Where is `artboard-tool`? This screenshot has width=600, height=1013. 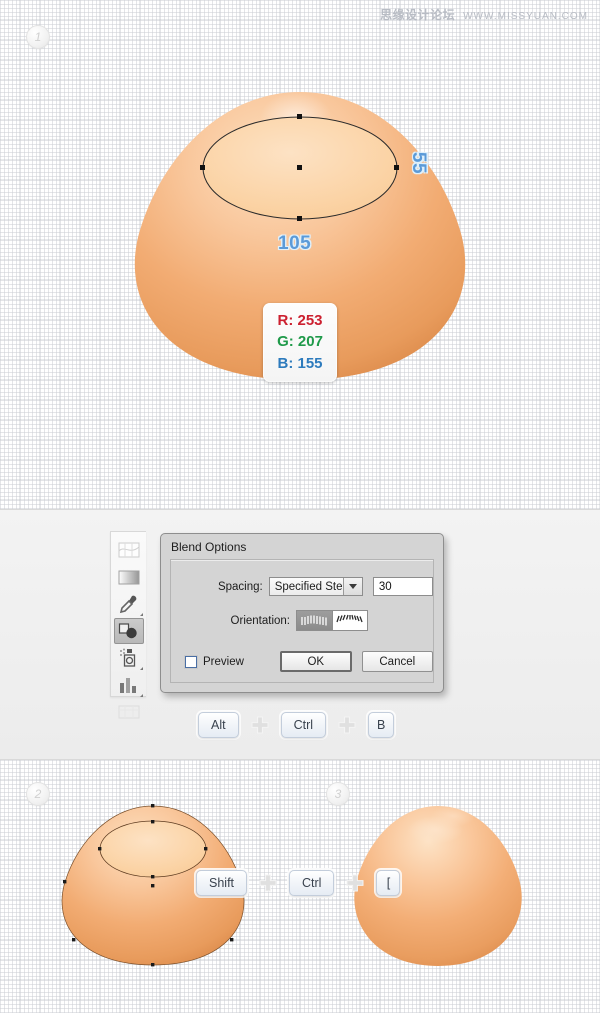 artboard-tool is located at coordinates (129, 712).